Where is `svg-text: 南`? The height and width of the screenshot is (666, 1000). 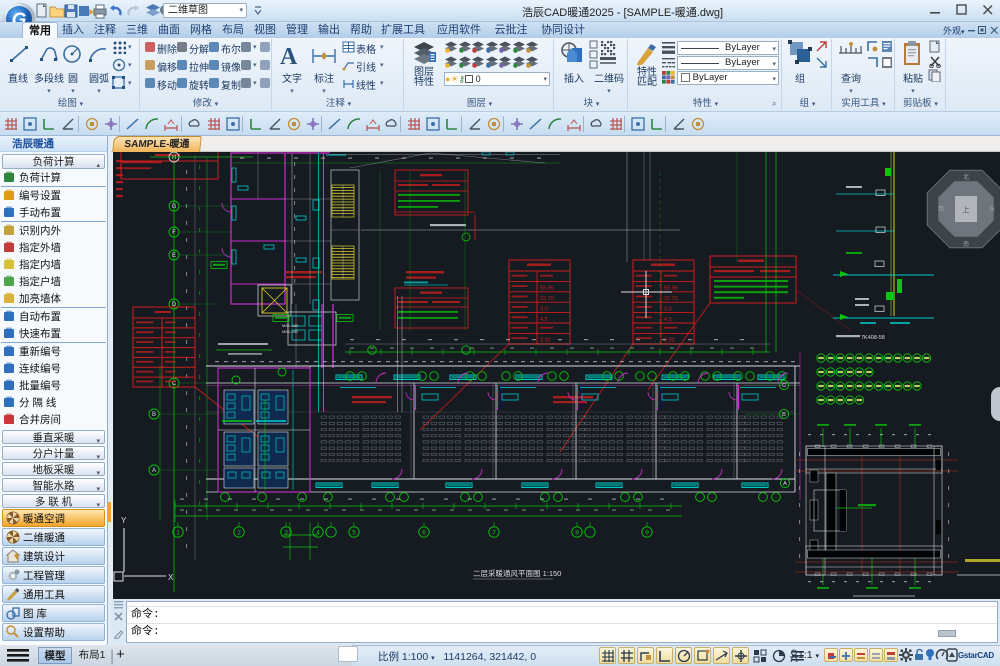 svg-text: 南 is located at coordinates (966, 244).